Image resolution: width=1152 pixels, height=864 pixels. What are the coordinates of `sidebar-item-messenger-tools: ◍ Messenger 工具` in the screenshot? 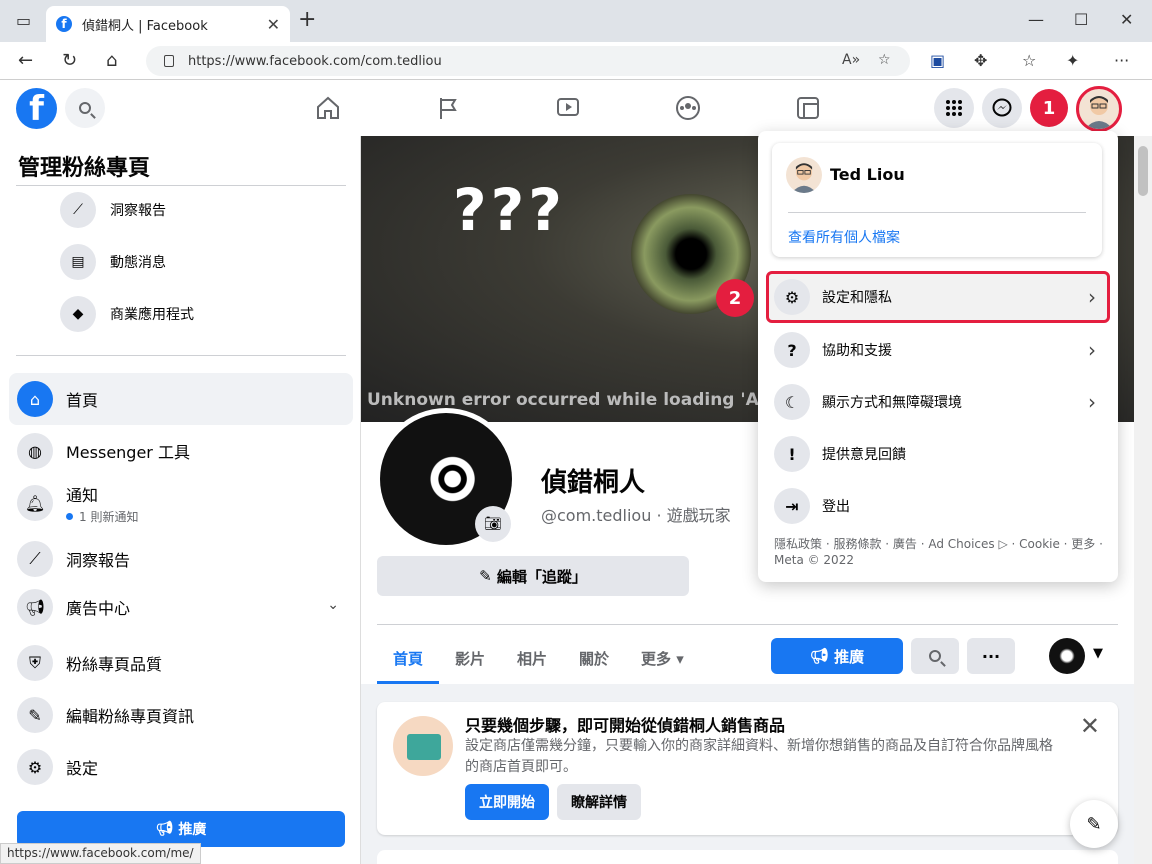 It's located at (181, 451).